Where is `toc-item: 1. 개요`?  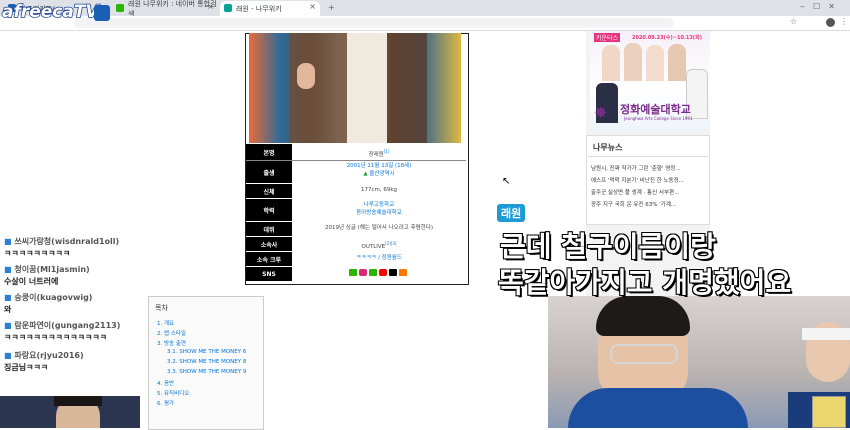 toc-item: 1. 개요 is located at coordinates (165, 323).